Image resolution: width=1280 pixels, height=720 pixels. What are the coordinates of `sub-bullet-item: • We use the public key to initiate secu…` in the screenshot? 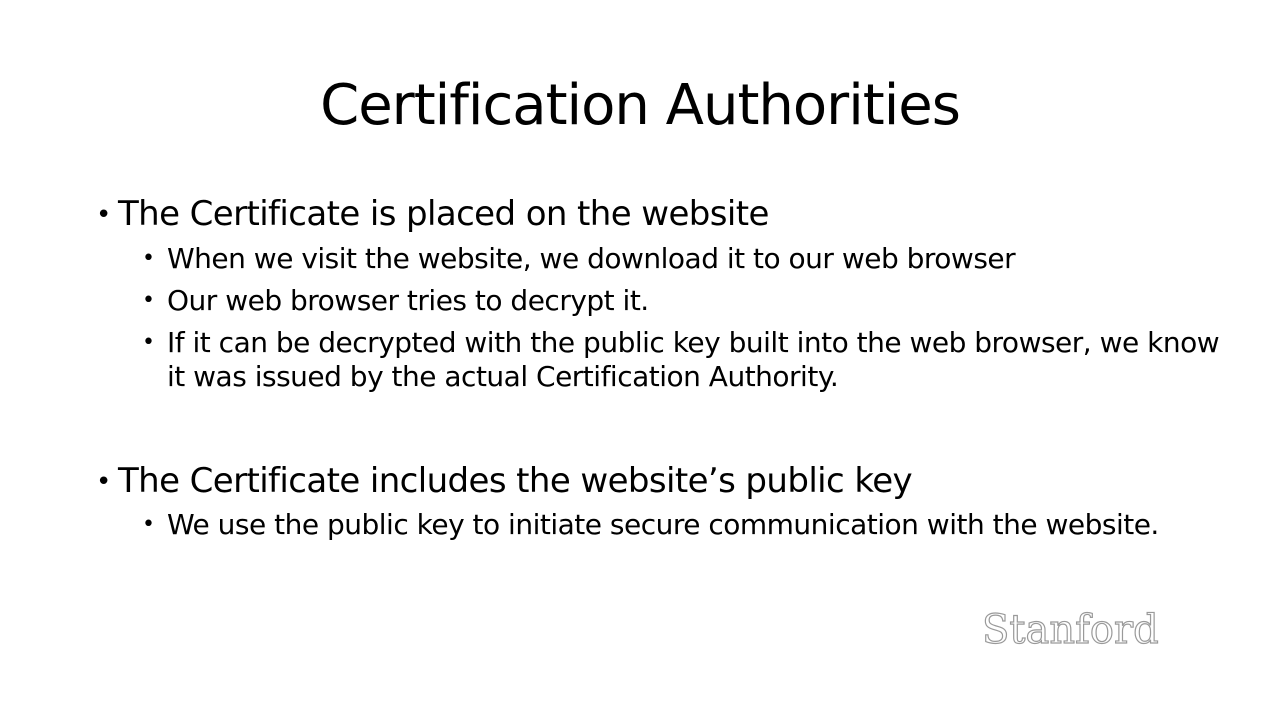 It's located at (682, 525).